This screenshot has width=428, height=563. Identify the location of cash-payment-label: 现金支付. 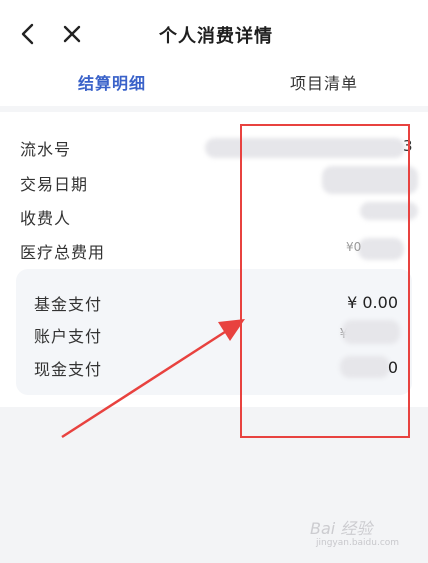
(68, 369).